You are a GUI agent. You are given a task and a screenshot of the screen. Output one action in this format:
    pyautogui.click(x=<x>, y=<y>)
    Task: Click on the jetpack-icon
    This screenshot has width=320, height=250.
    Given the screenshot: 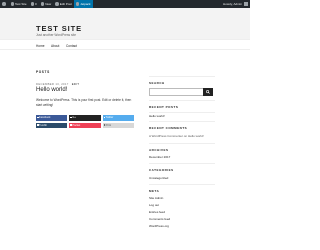 What is the action you would take?
    pyautogui.click(x=77, y=4)
    